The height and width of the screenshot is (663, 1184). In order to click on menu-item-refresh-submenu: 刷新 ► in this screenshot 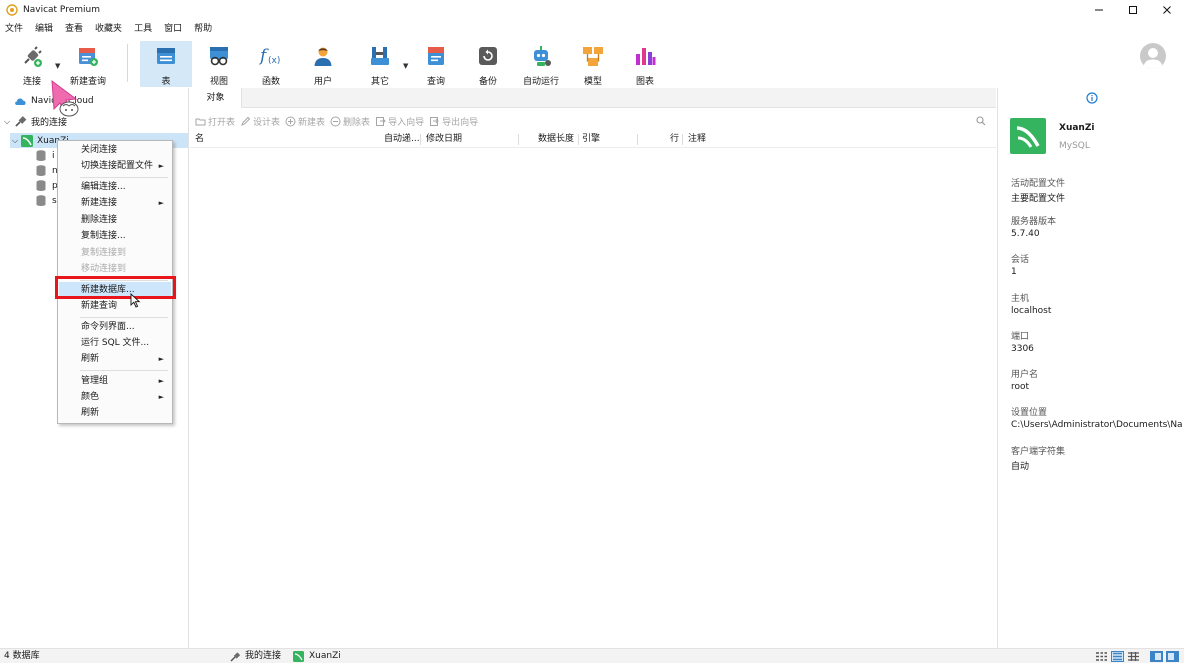, I will do `click(115, 359)`.